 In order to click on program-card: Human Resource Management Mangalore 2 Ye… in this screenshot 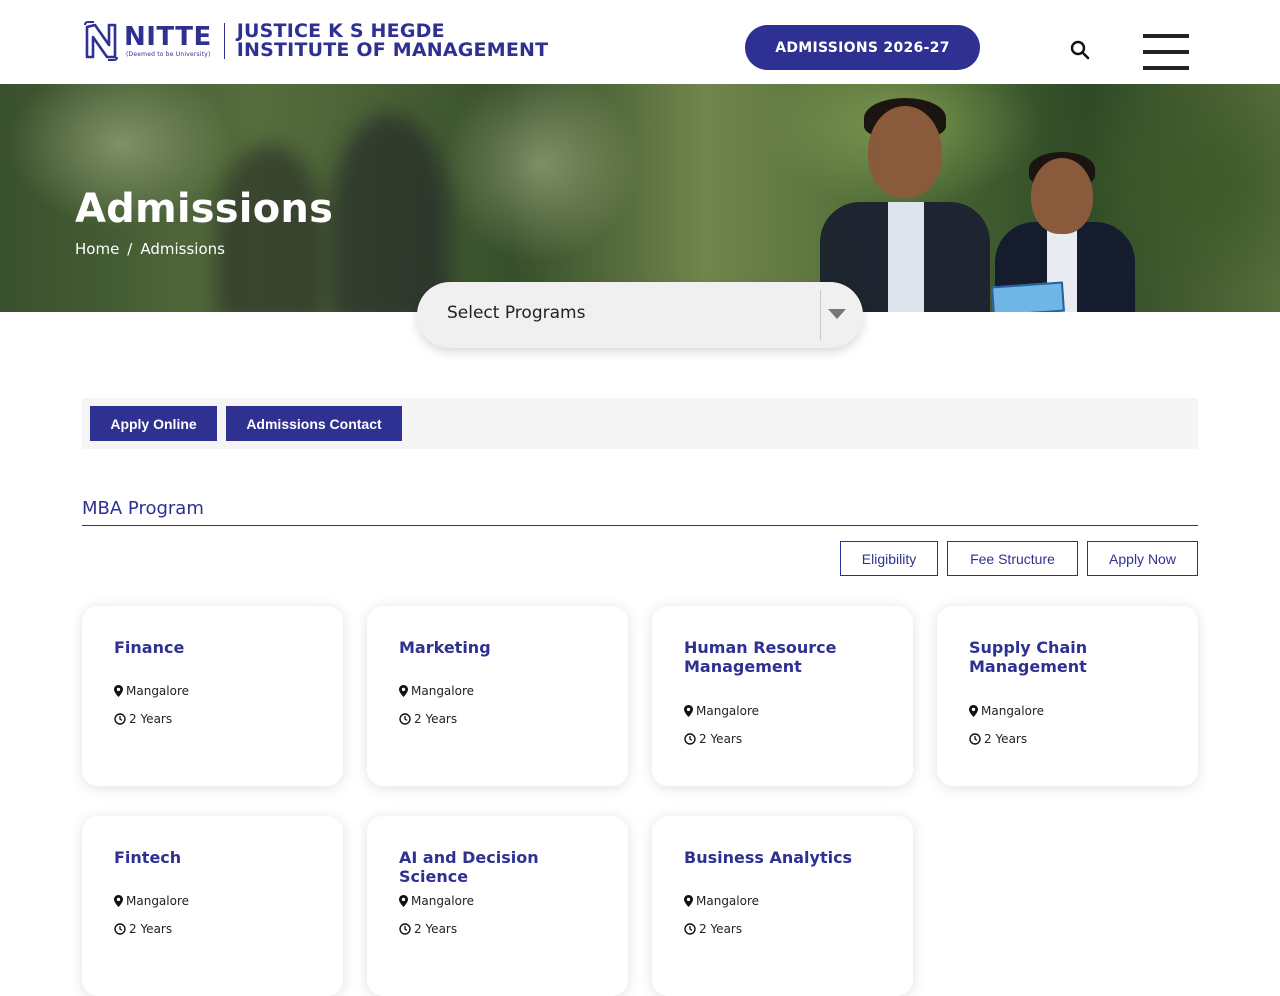, I will do `click(782, 696)`.